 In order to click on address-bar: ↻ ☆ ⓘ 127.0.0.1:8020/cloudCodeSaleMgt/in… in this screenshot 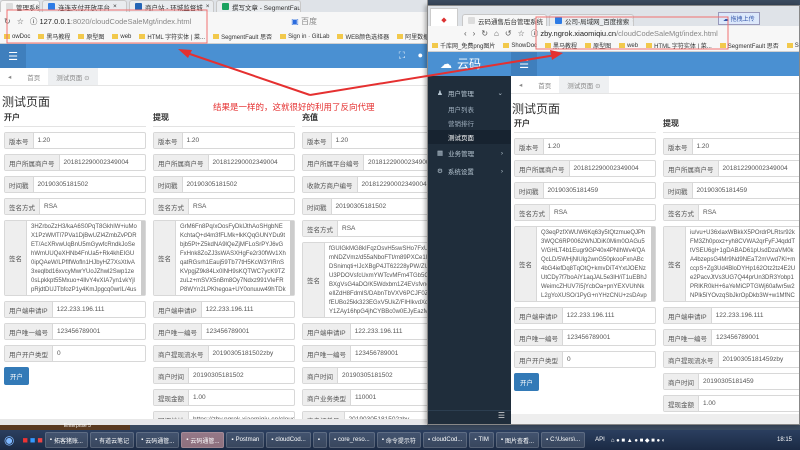, I will do `click(213, 21)`.